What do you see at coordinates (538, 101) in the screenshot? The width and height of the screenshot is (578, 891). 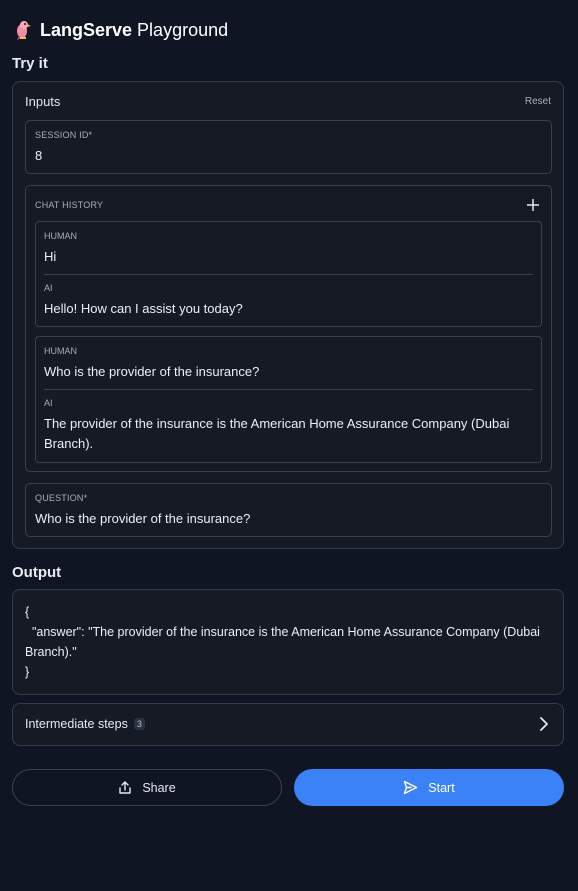 I see `reset-button: Reset` at bounding box center [538, 101].